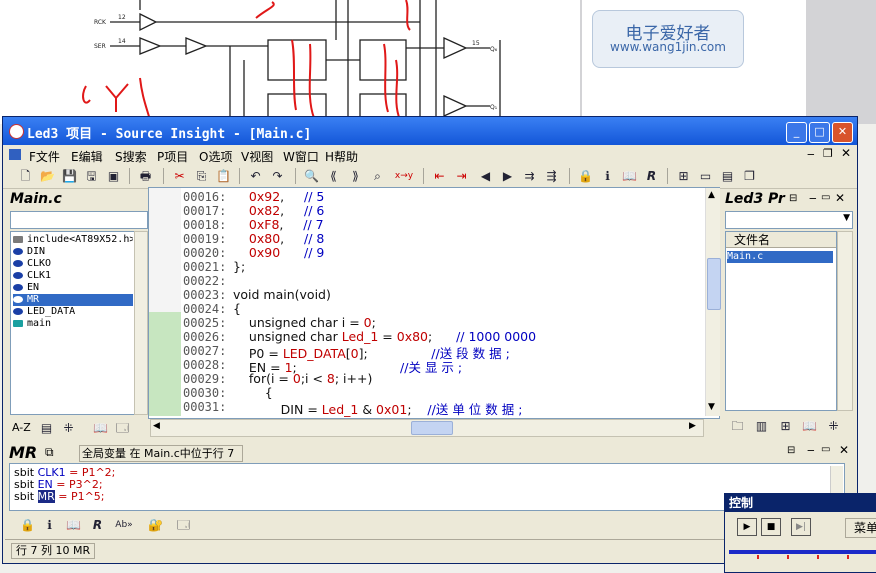 Image resolution: width=876 pixels, height=573 pixels. Describe the element at coordinates (793, 198) in the screenshot. I see `project-window-pin-icon: ⊟` at that location.